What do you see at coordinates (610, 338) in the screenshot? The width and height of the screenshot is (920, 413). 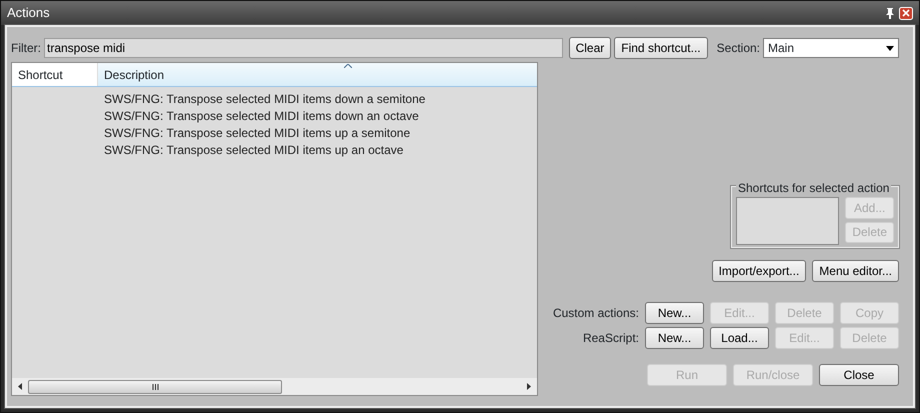 I see `row-label: ReaScript:` at bounding box center [610, 338].